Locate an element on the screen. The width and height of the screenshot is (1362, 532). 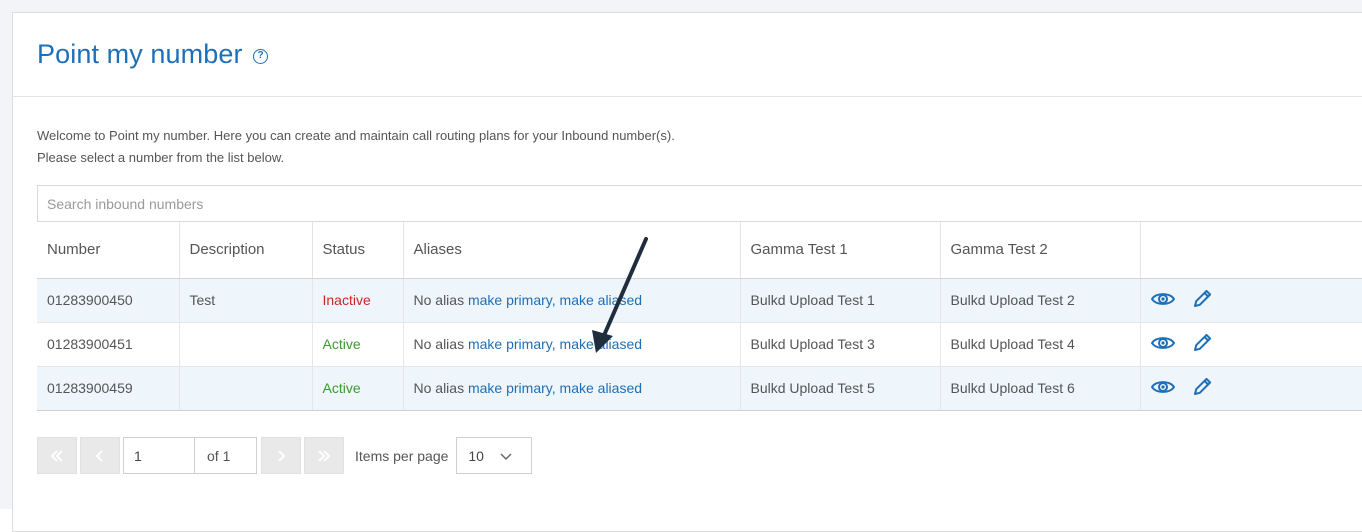
column-header-actions is located at coordinates (1251, 250).